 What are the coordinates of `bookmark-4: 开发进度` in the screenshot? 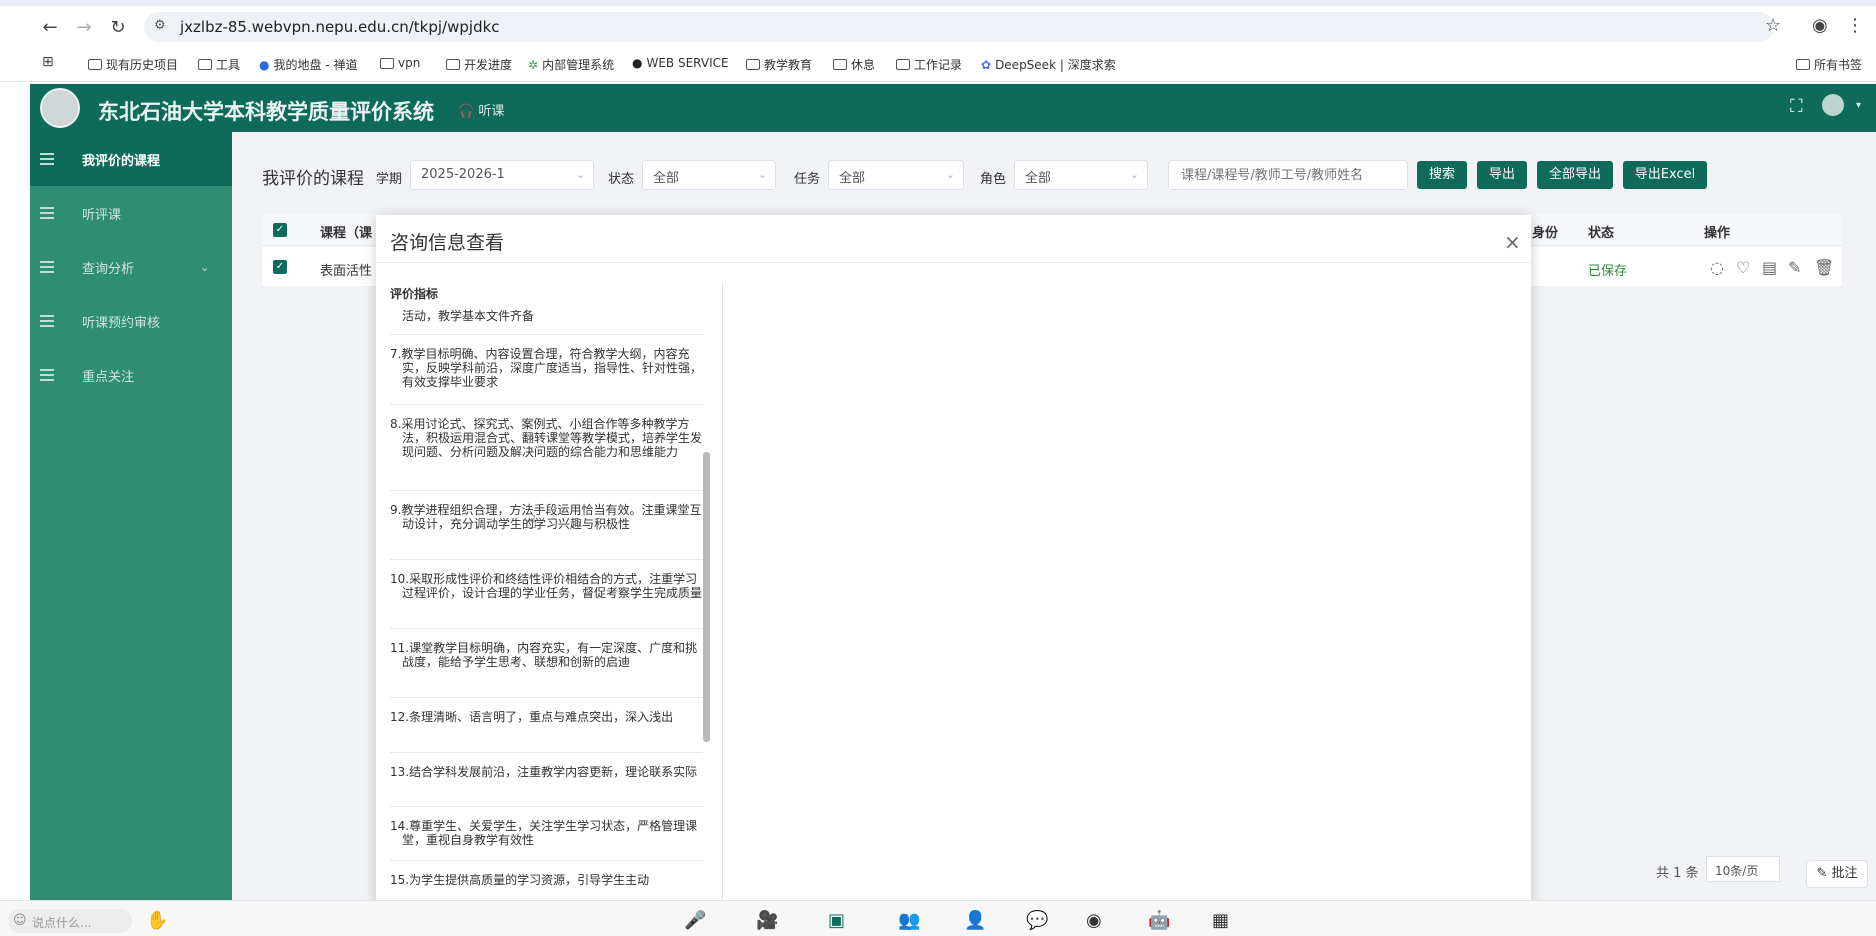 It's located at (479, 64).